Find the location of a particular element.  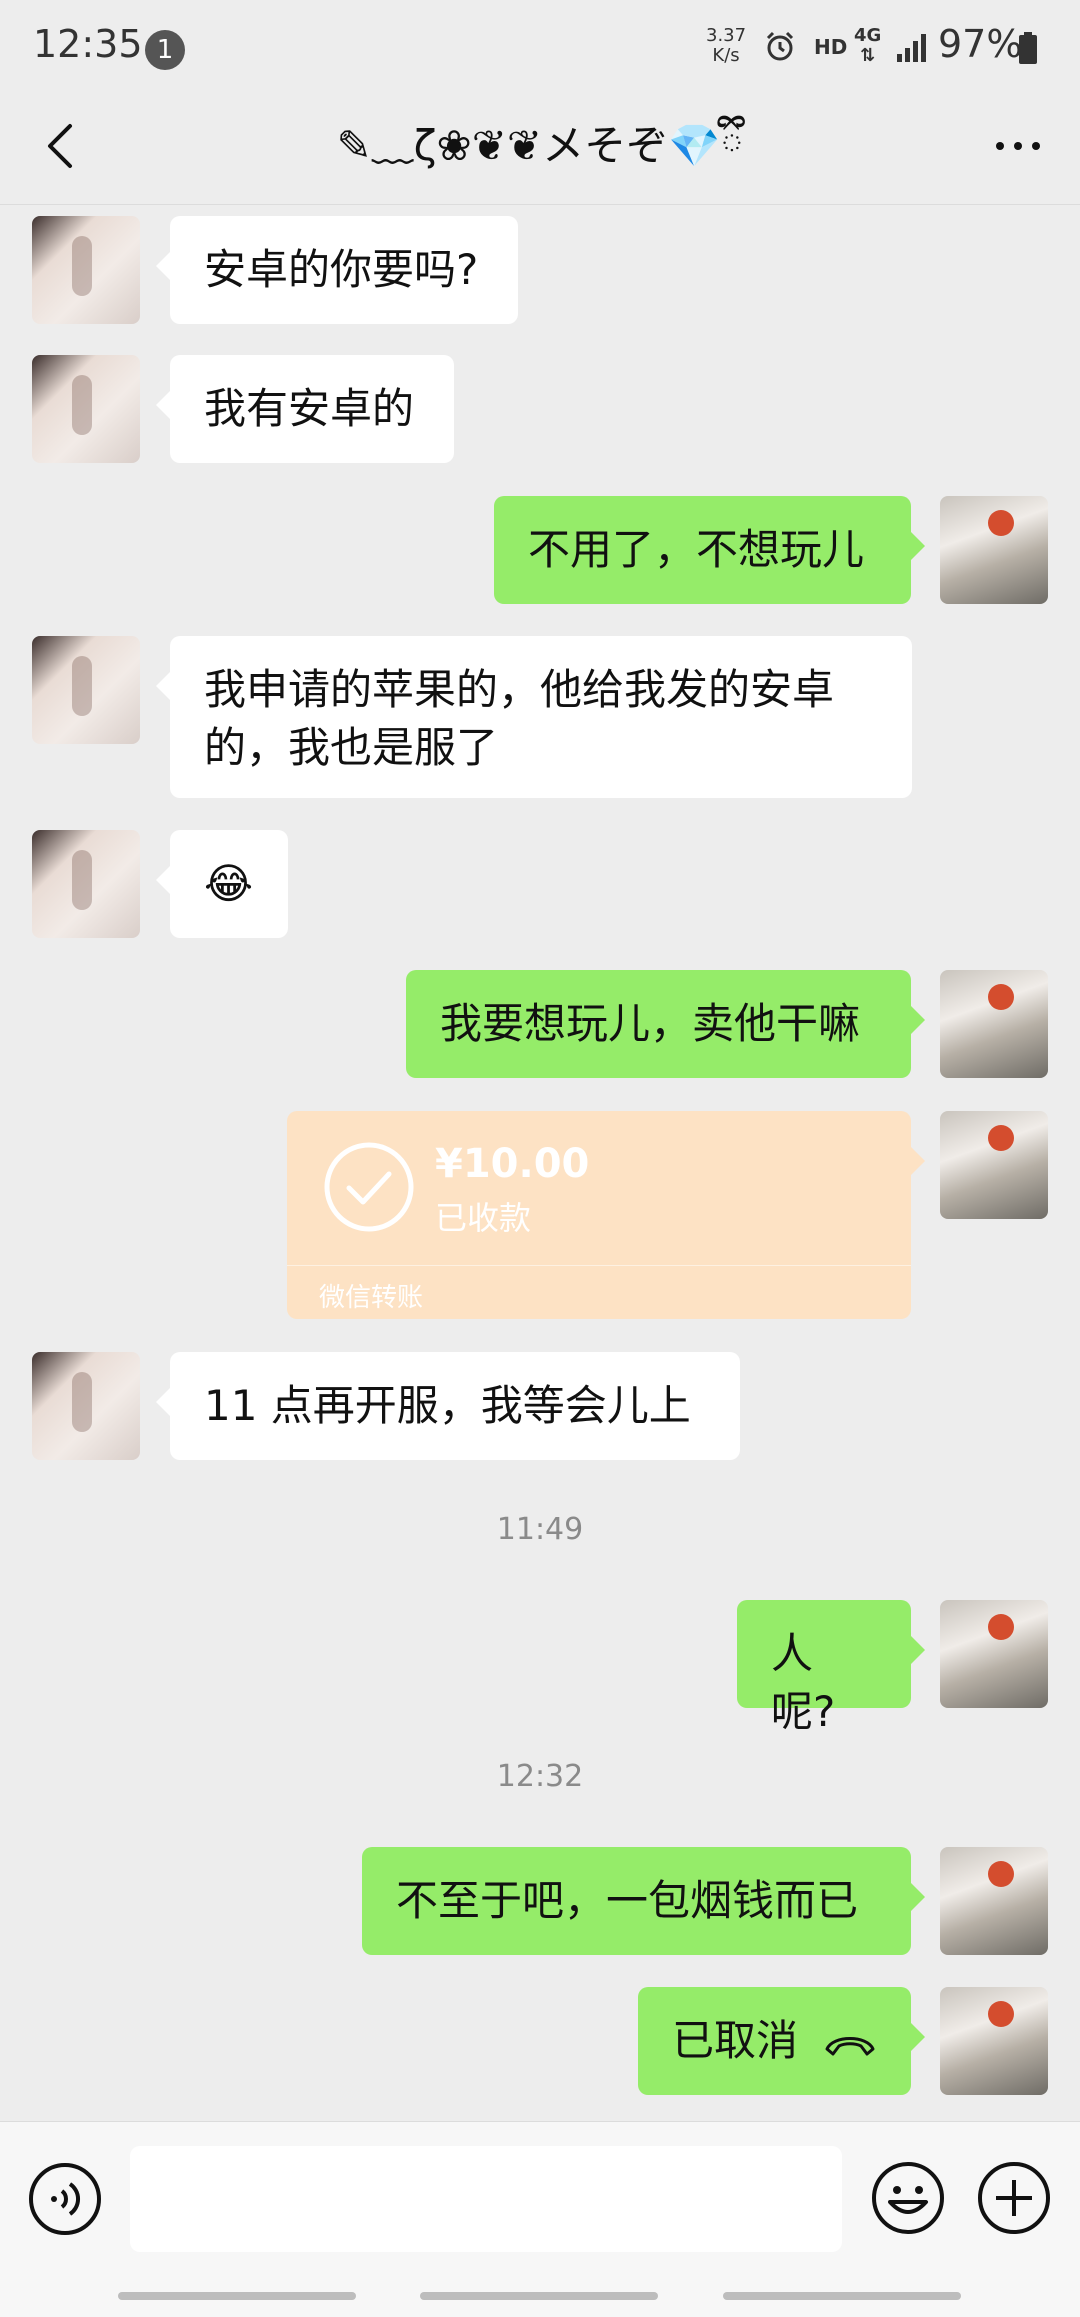

message-bubble-incoming: 我申请的苹果的，他给我发的安卓的，我也是服了 is located at coordinates (534, 717).